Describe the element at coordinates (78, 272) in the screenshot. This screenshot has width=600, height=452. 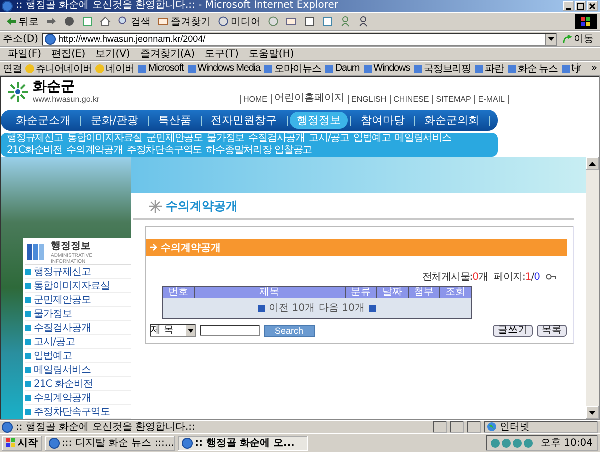
I see `sidebar-item: 행정규제신고` at that location.